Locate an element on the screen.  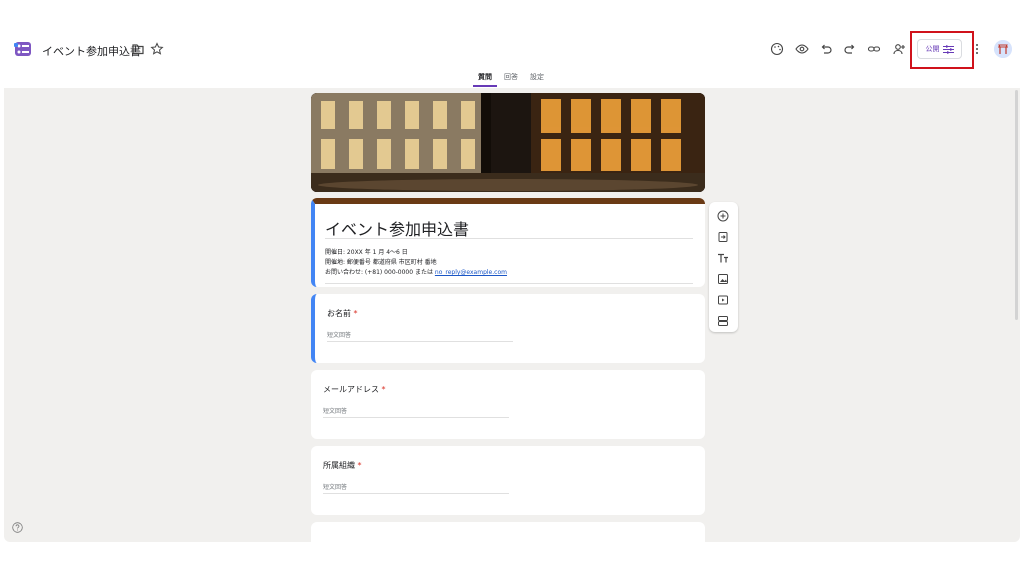
add-section-icon is located at coordinates (723, 321).